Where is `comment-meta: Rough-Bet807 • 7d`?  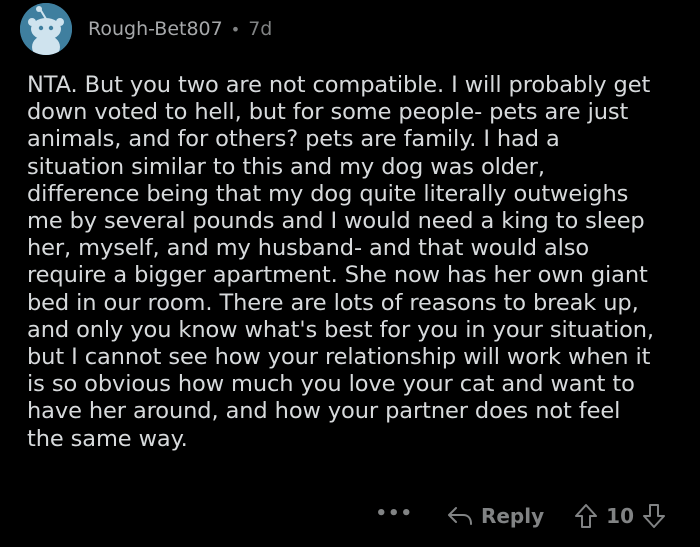
comment-meta: Rough-Bet807 • 7d is located at coordinates (180, 29).